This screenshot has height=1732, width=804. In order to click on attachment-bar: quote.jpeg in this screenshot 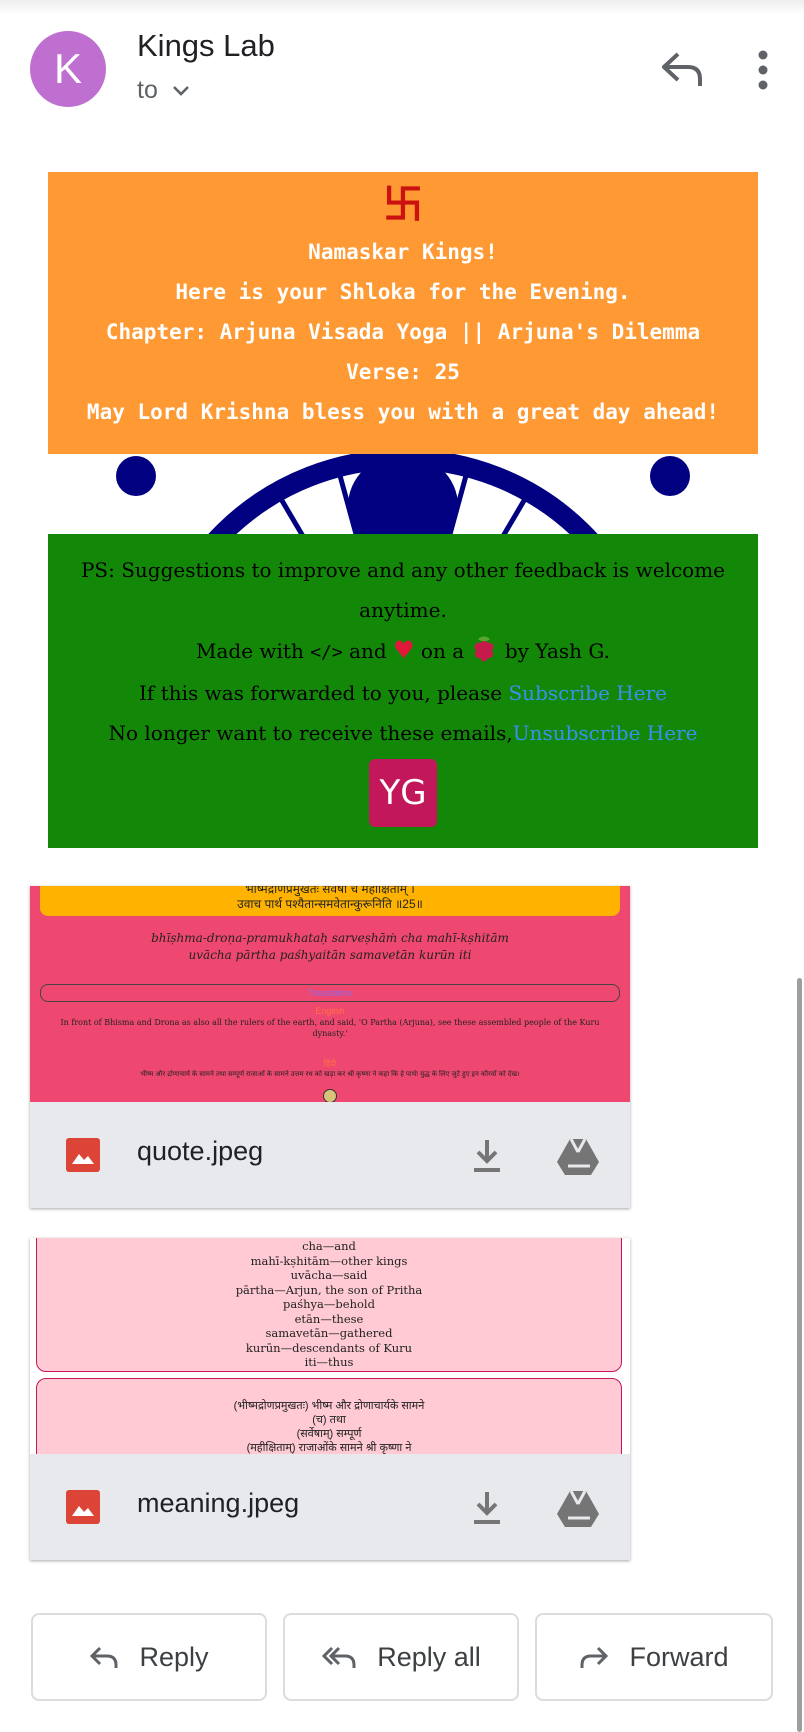, I will do `click(330, 1155)`.